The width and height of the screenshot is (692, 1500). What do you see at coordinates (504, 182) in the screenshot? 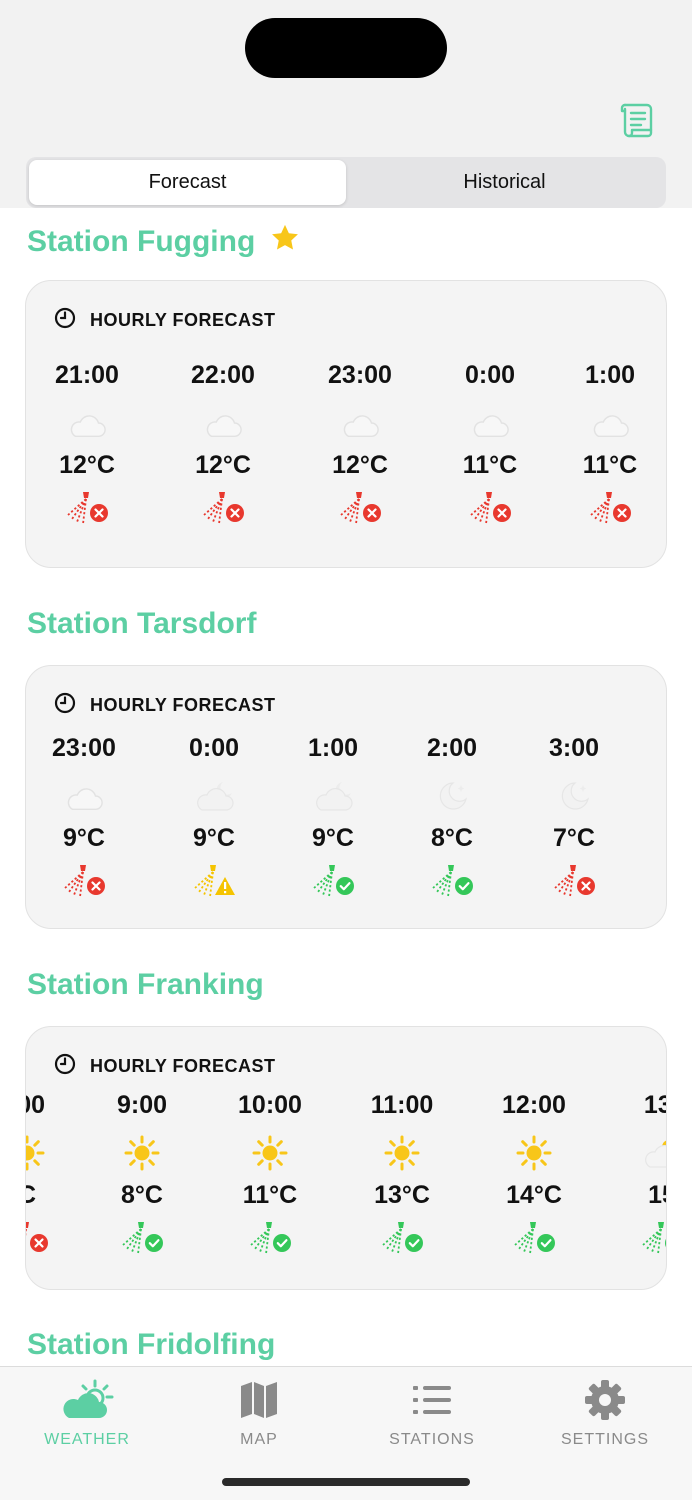
I see `segment-historical: Historical` at bounding box center [504, 182].